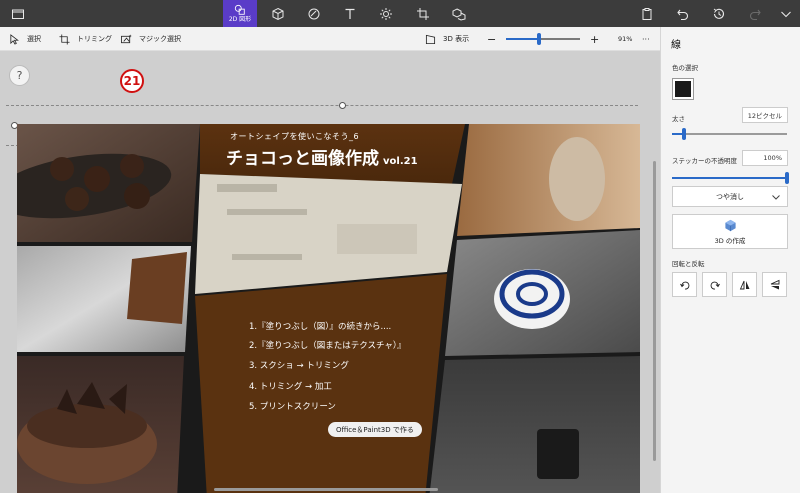 This screenshot has width=800, height=493. I want to click on zoom-value: 91%, so click(625, 39).